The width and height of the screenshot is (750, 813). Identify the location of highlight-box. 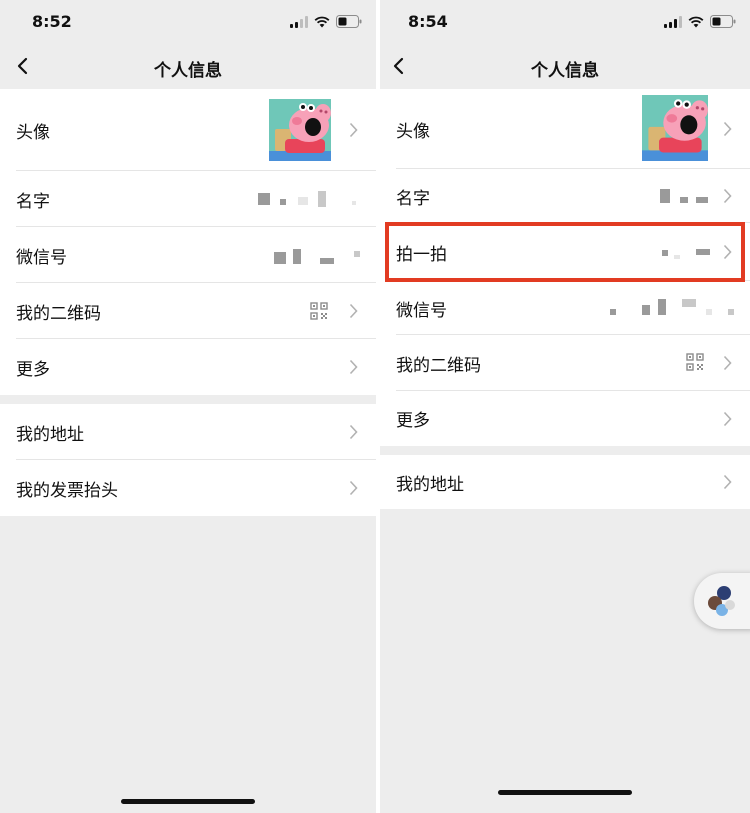
(565, 252).